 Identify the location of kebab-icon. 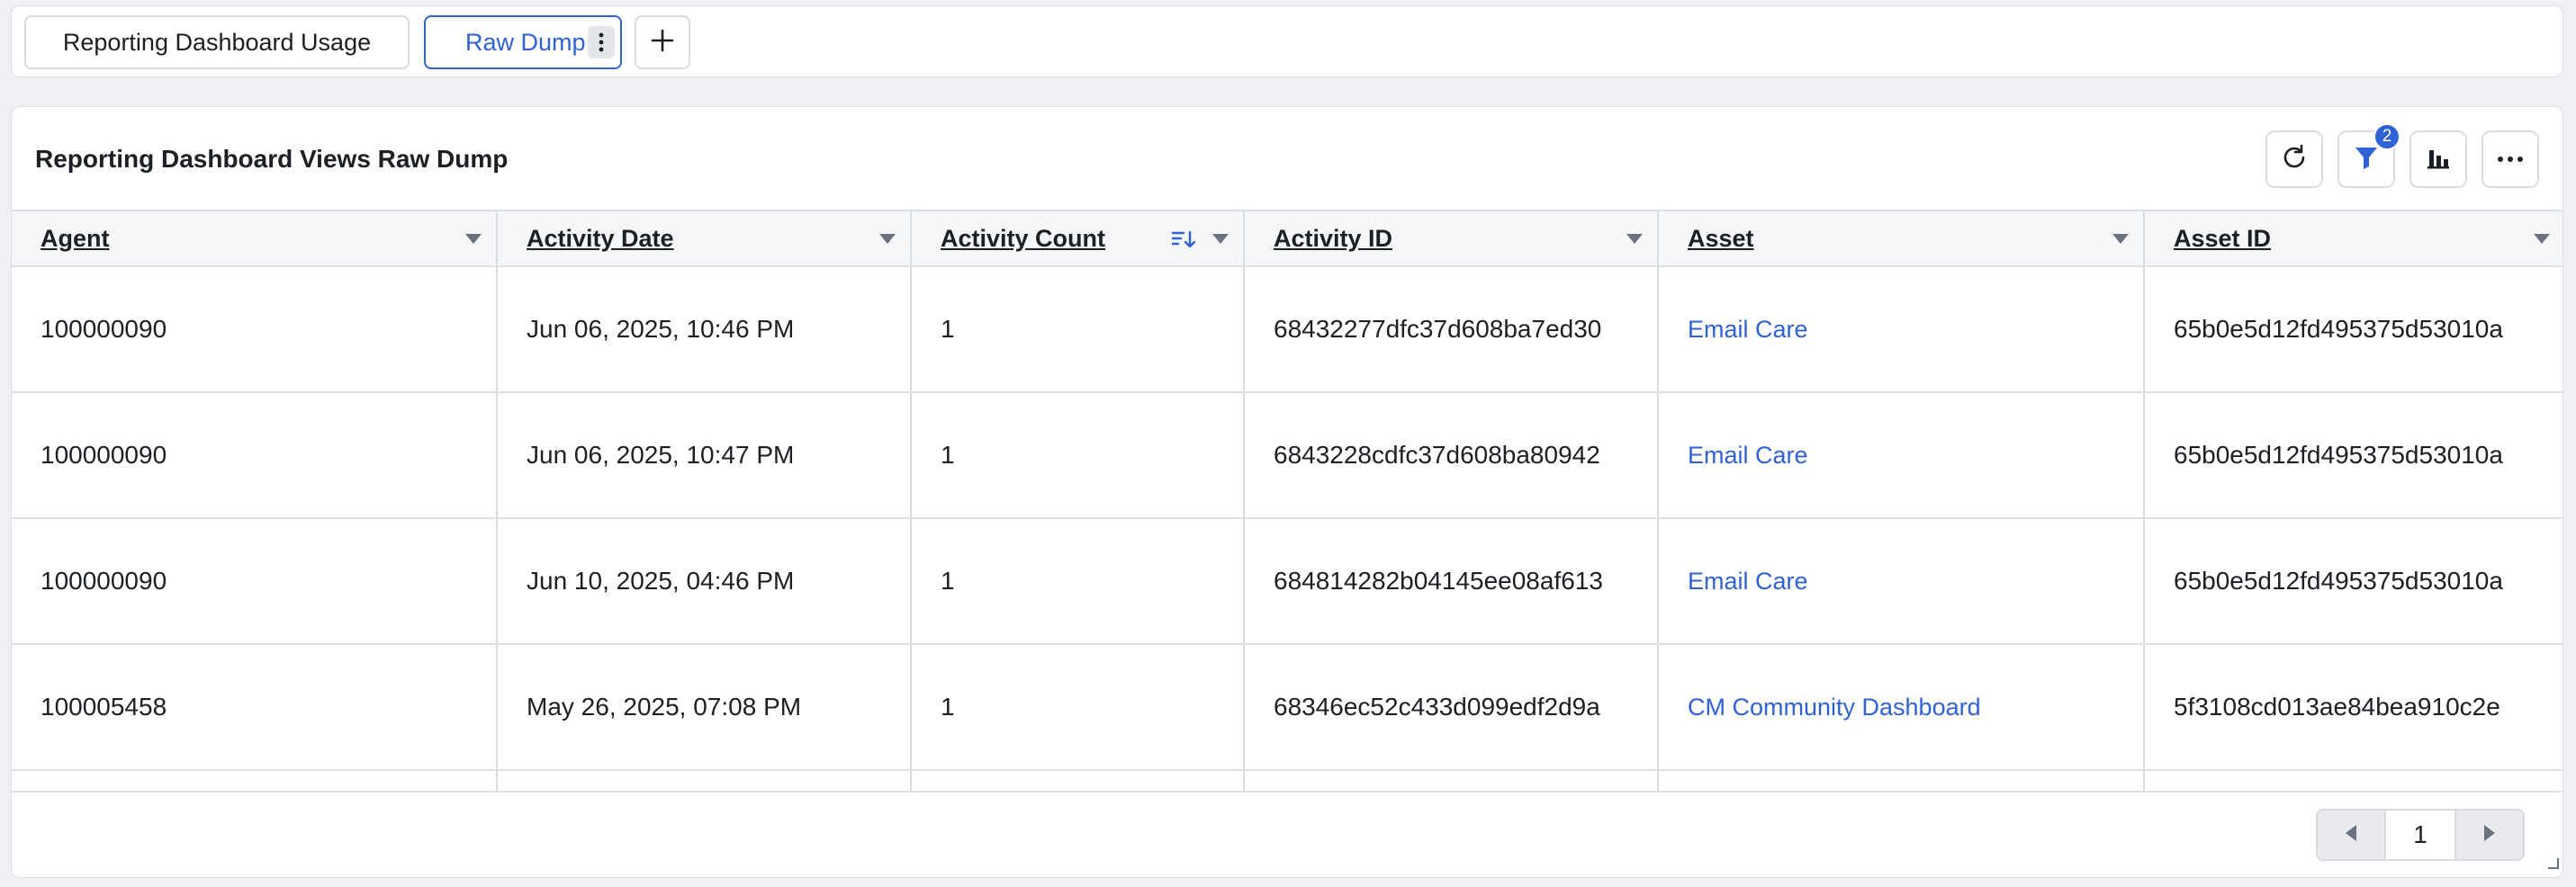
(601, 42).